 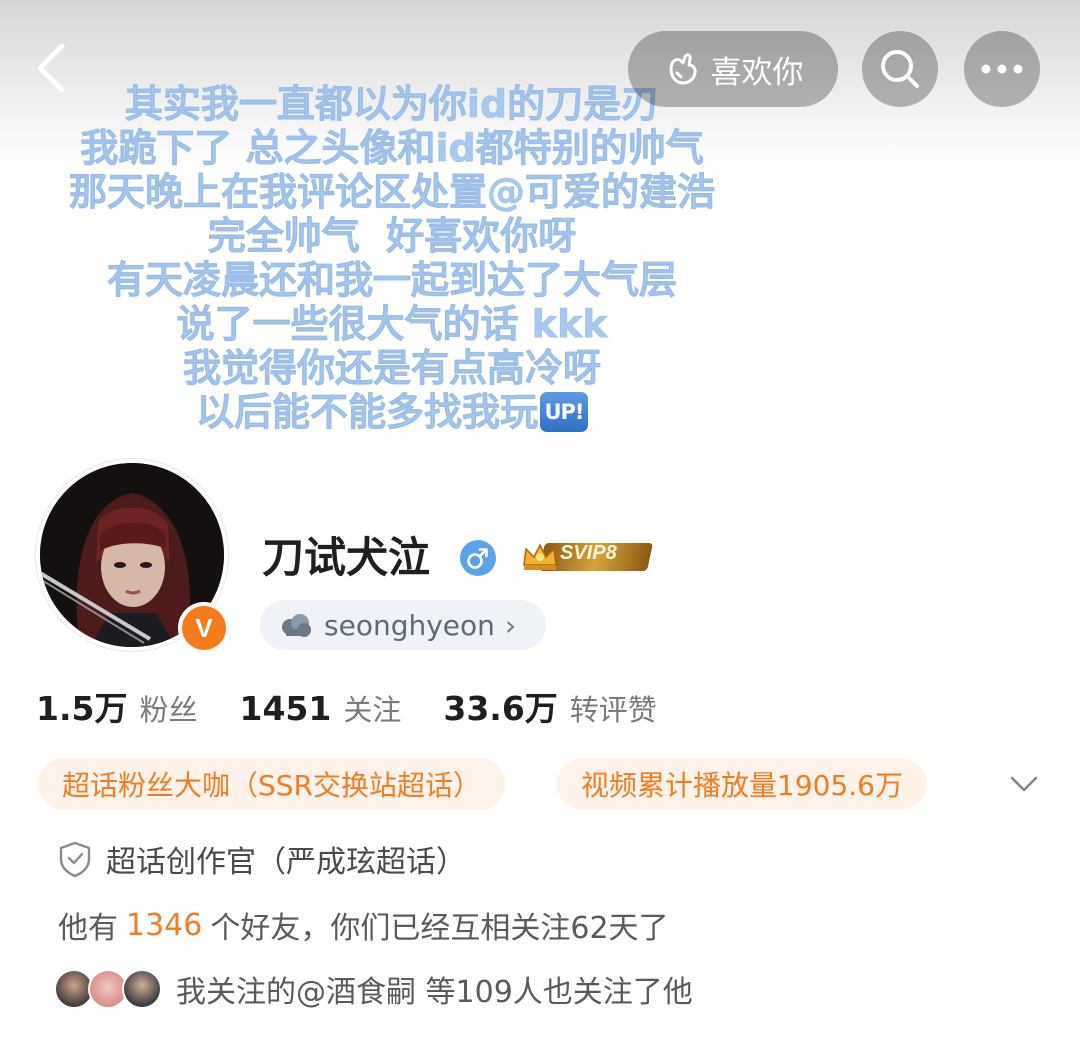 What do you see at coordinates (510, 625) in the screenshot?
I see `handle-chevron-icon: ›` at bounding box center [510, 625].